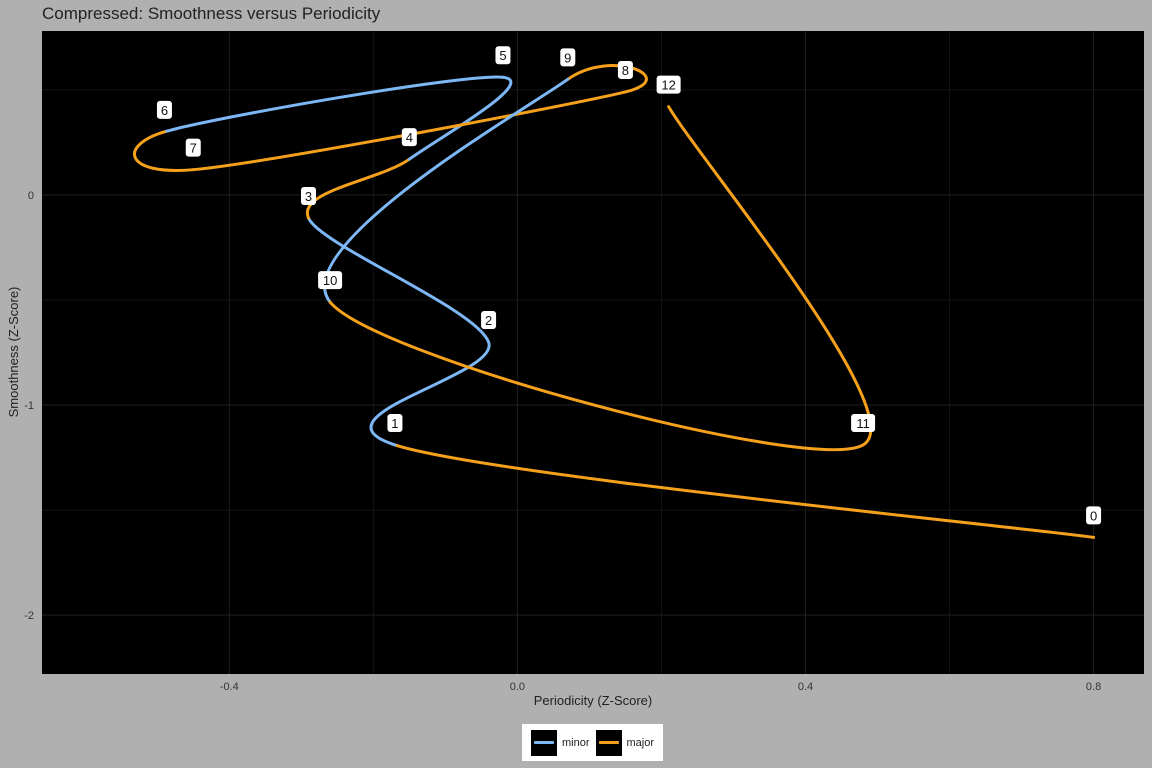 The width and height of the screenshot is (1152, 768). I want to click on point-label-1: 1, so click(395, 422).